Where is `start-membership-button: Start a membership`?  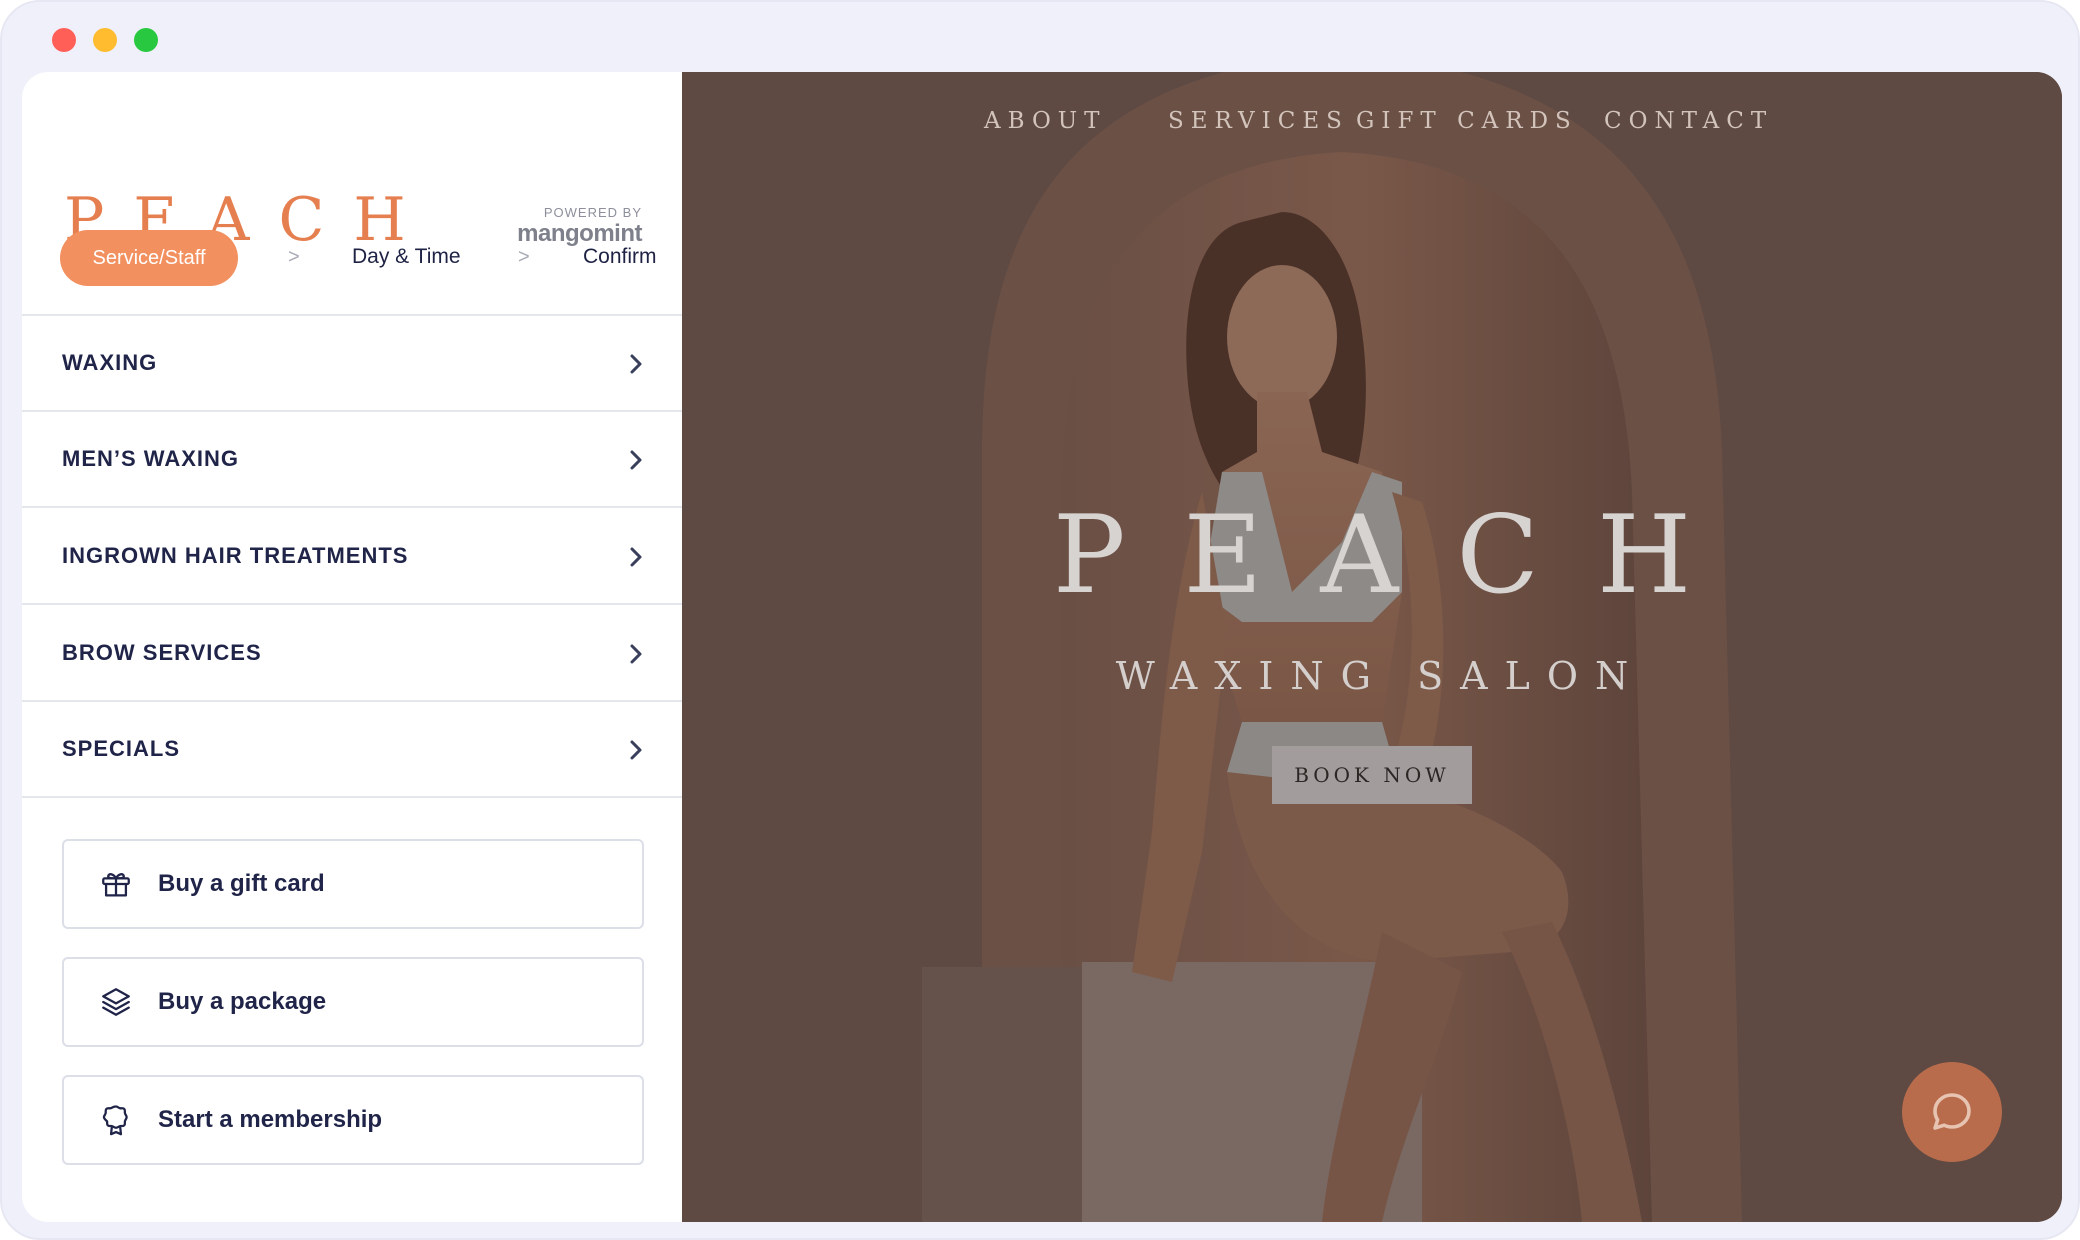 start-membership-button: Start a membership is located at coordinates (353, 1120).